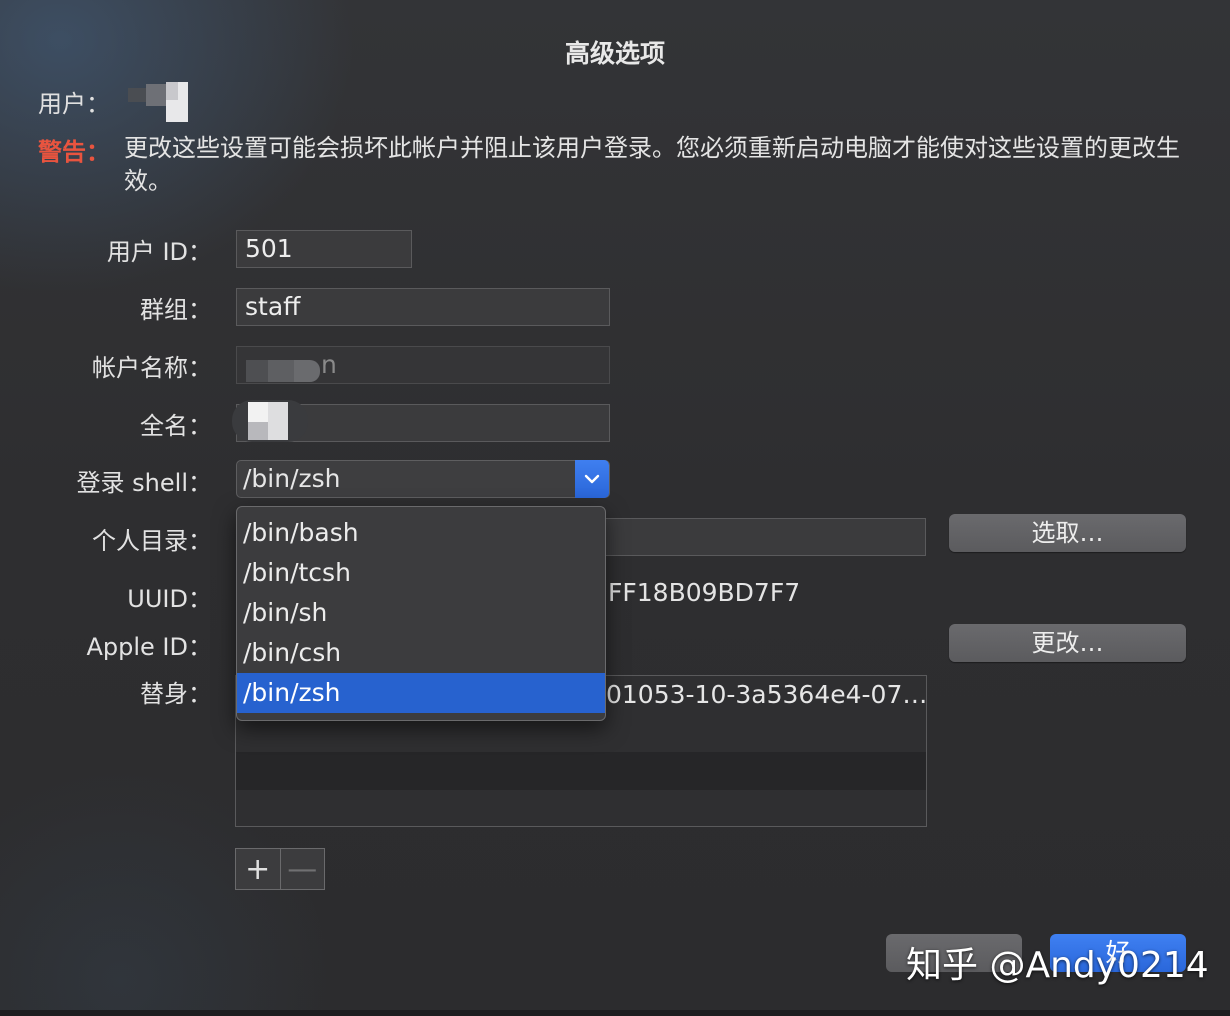 Image resolution: width=1230 pixels, height=1016 pixels. I want to click on group-label: 群组：, so click(176, 310).